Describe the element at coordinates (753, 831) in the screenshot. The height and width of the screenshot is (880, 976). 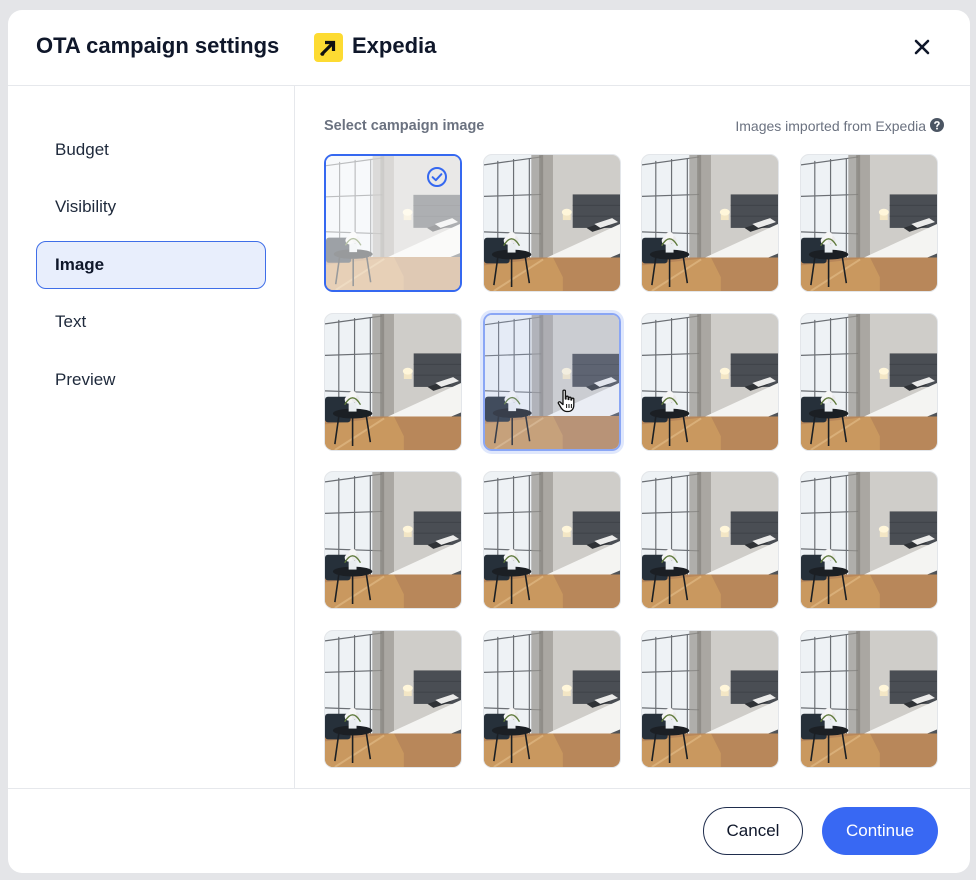
I see `cancel-button: Cancel` at that location.